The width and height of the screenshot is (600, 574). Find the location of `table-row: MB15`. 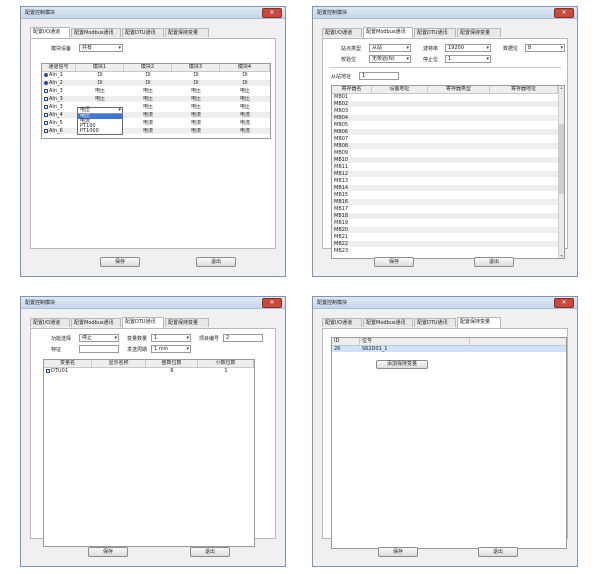

table-row: MB15 is located at coordinates (445, 195).